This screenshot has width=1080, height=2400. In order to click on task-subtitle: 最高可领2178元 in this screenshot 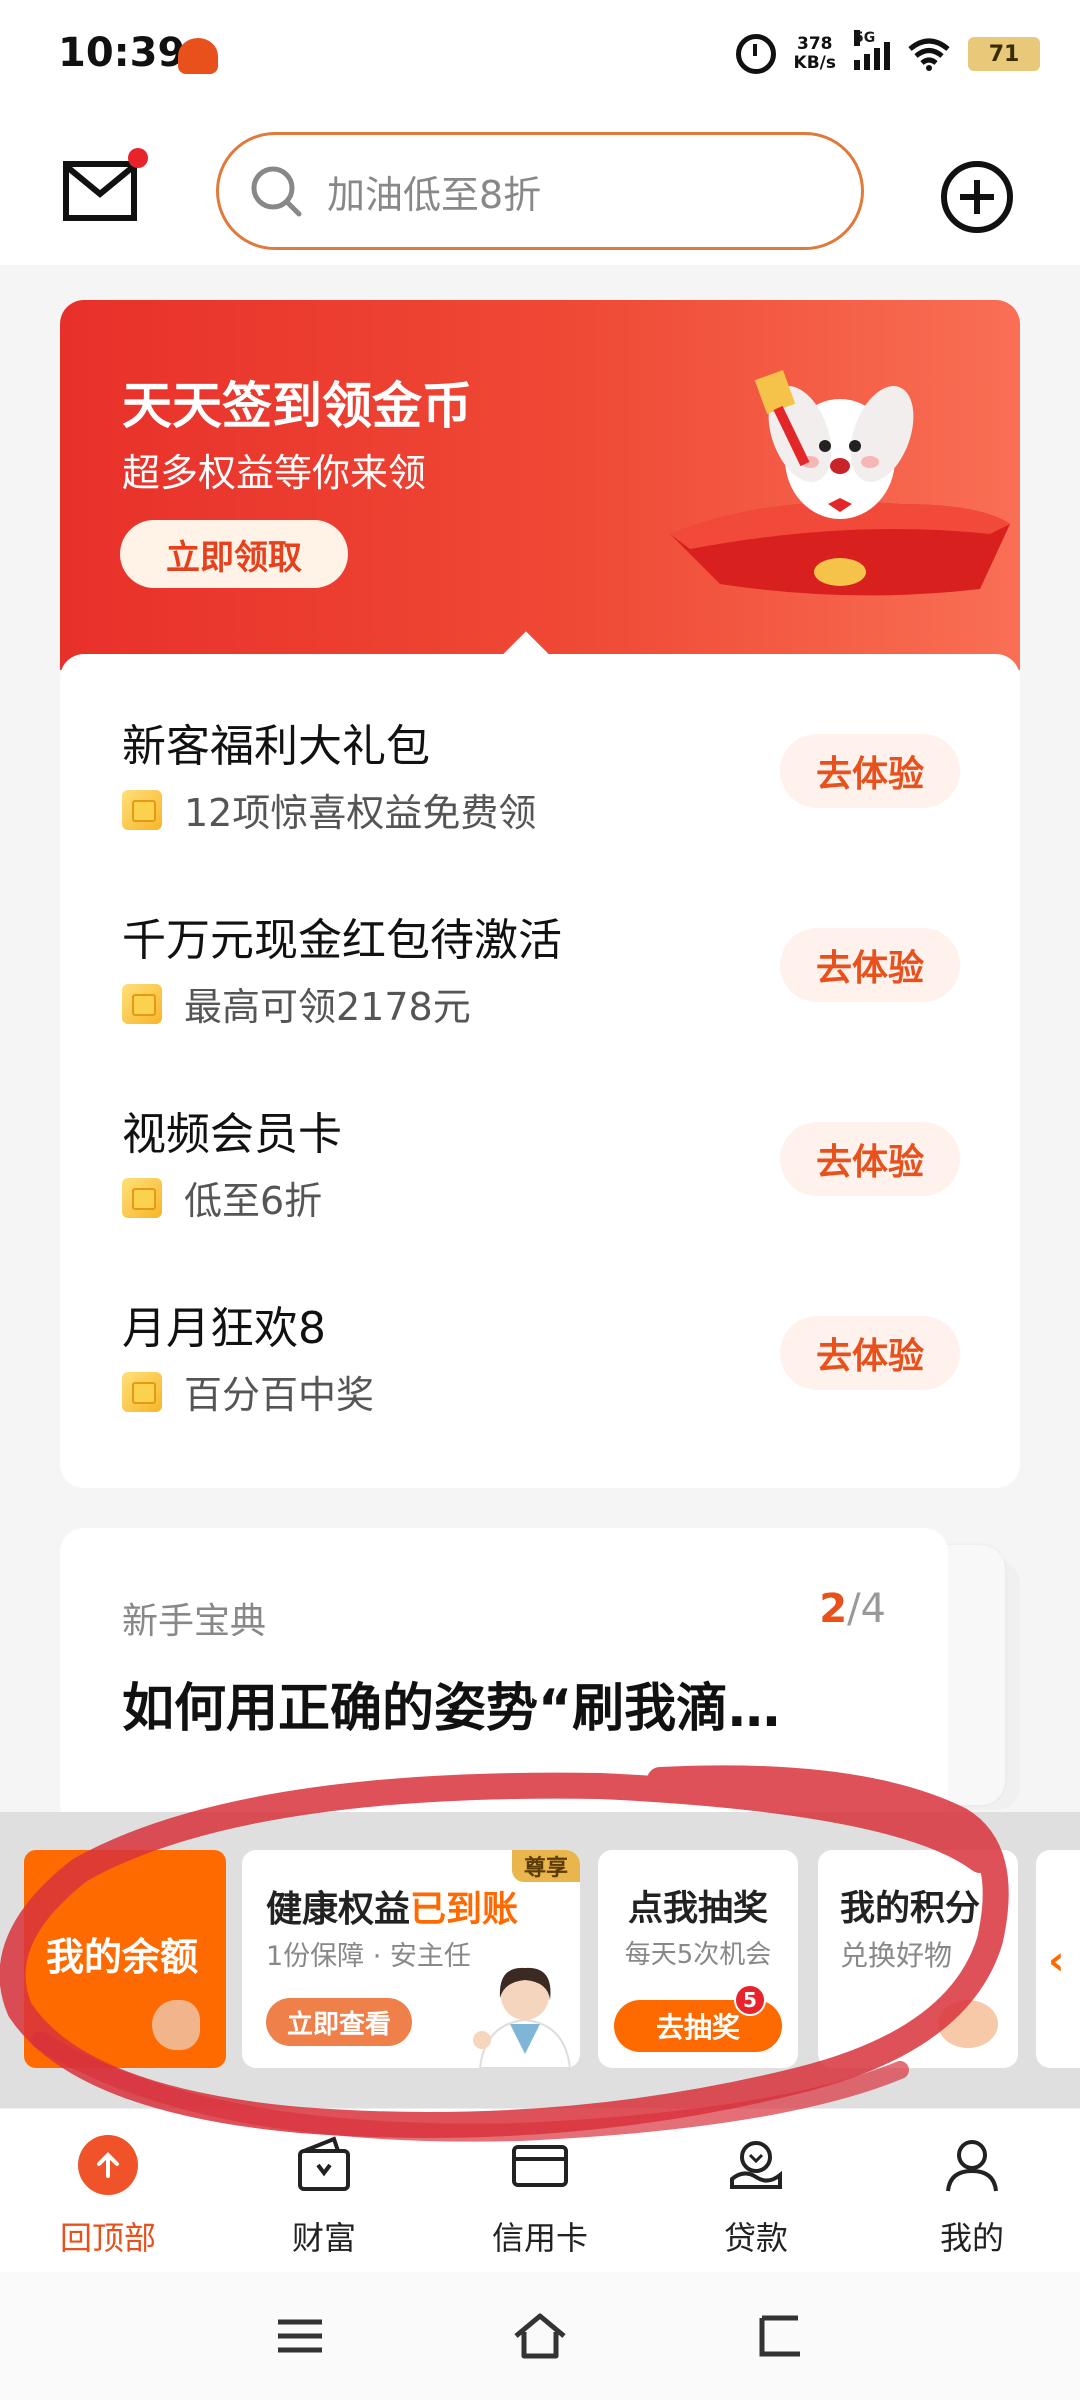, I will do `click(327, 1007)`.